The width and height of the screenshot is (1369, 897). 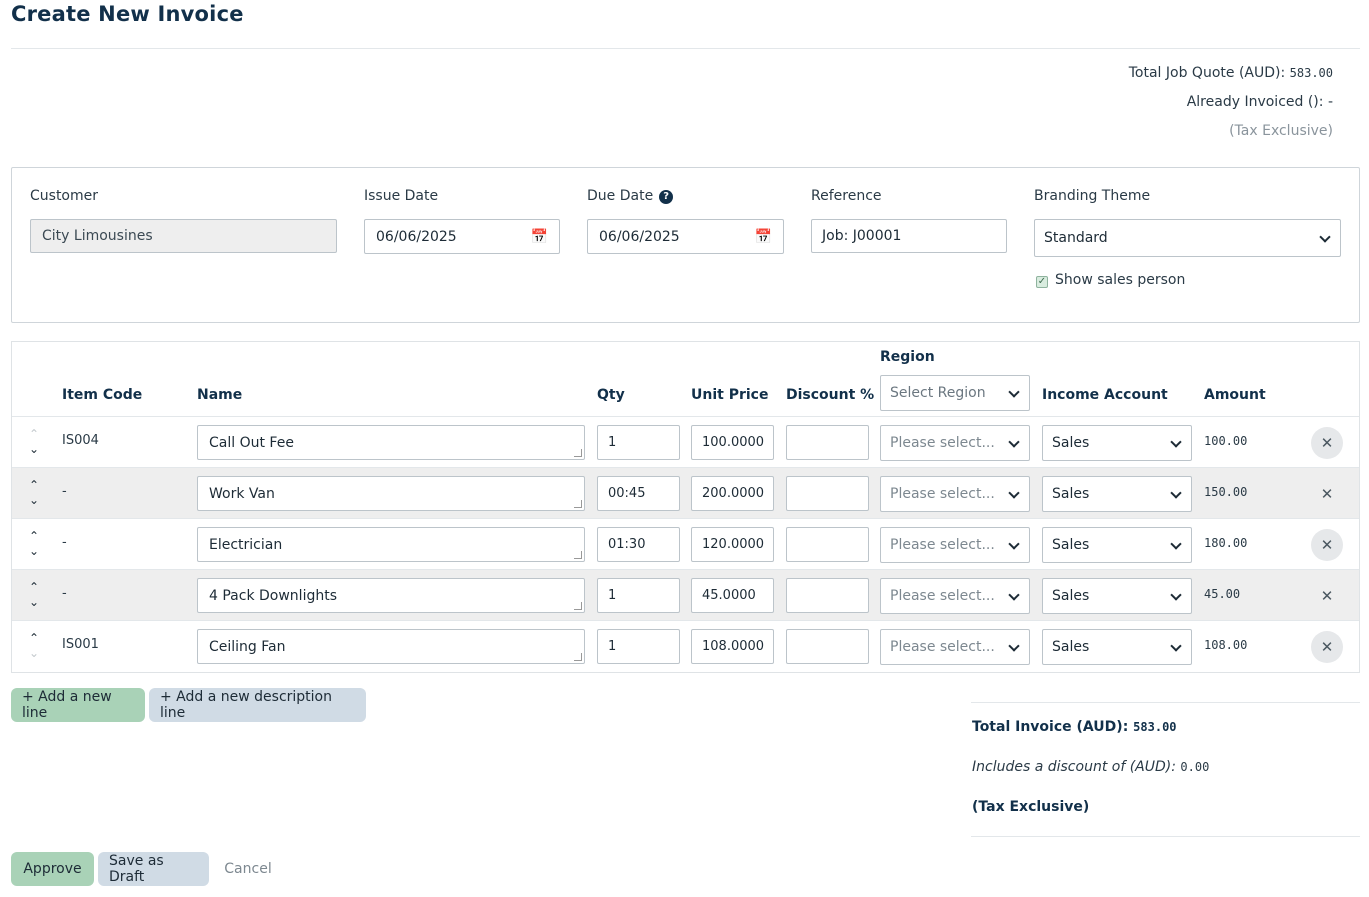 I want to click on amount-value: 45.00, so click(x=1222, y=594).